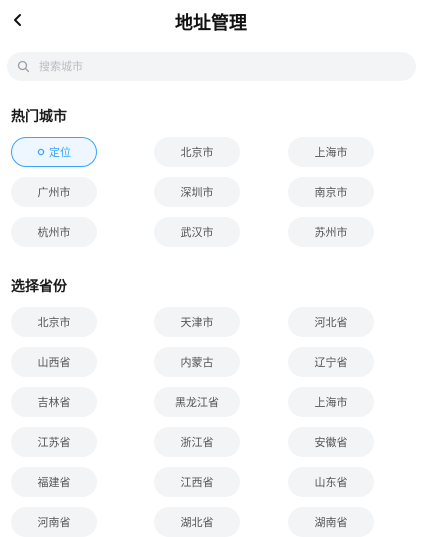 This screenshot has width=422, height=537. Describe the element at coordinates (39, 117) in the screenshot. I see `hot-cities-title: 热门城市` at that location.